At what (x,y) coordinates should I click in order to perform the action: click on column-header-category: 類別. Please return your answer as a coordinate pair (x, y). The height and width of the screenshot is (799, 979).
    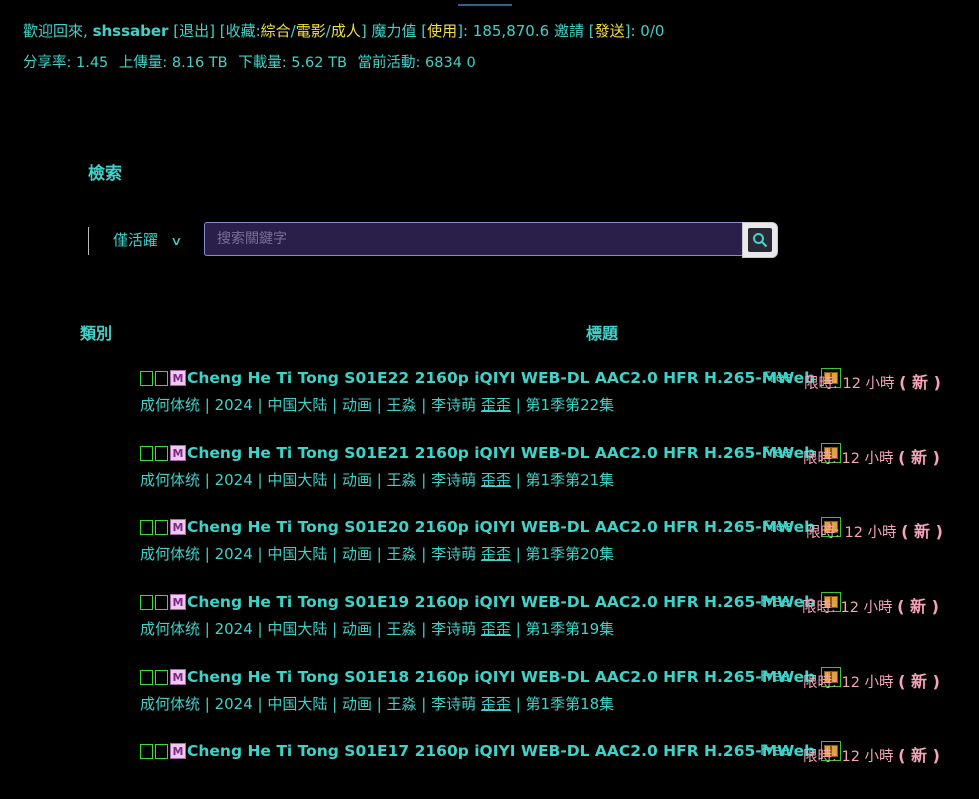
    Looking at the image, I should click on (96, 332).